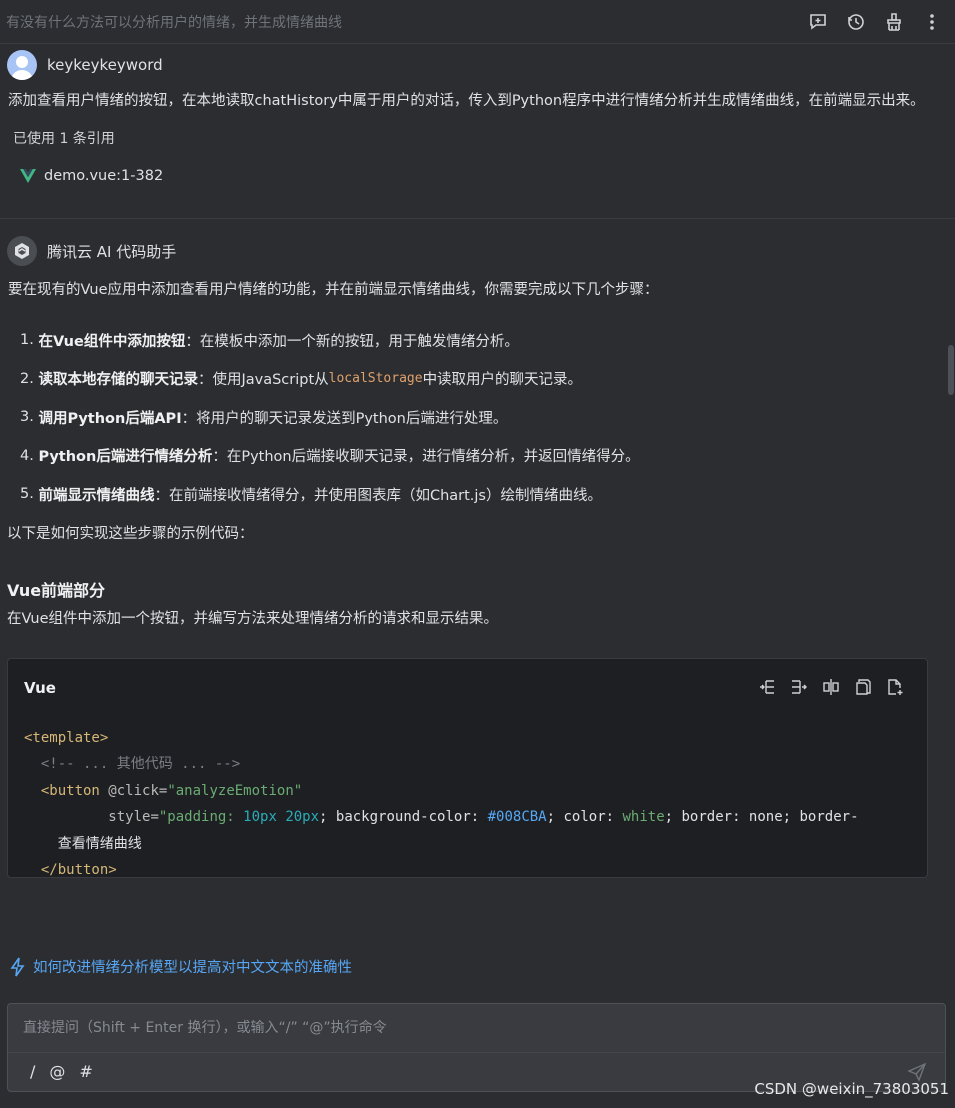 The height and width of the screenshot is (1108, 955). Describe the element at coordinates (174, 22) in the screenshot. I see `conversation-title: 有没有什么方法可以分析用户的情绪，并生成情绪曲线` at that location.